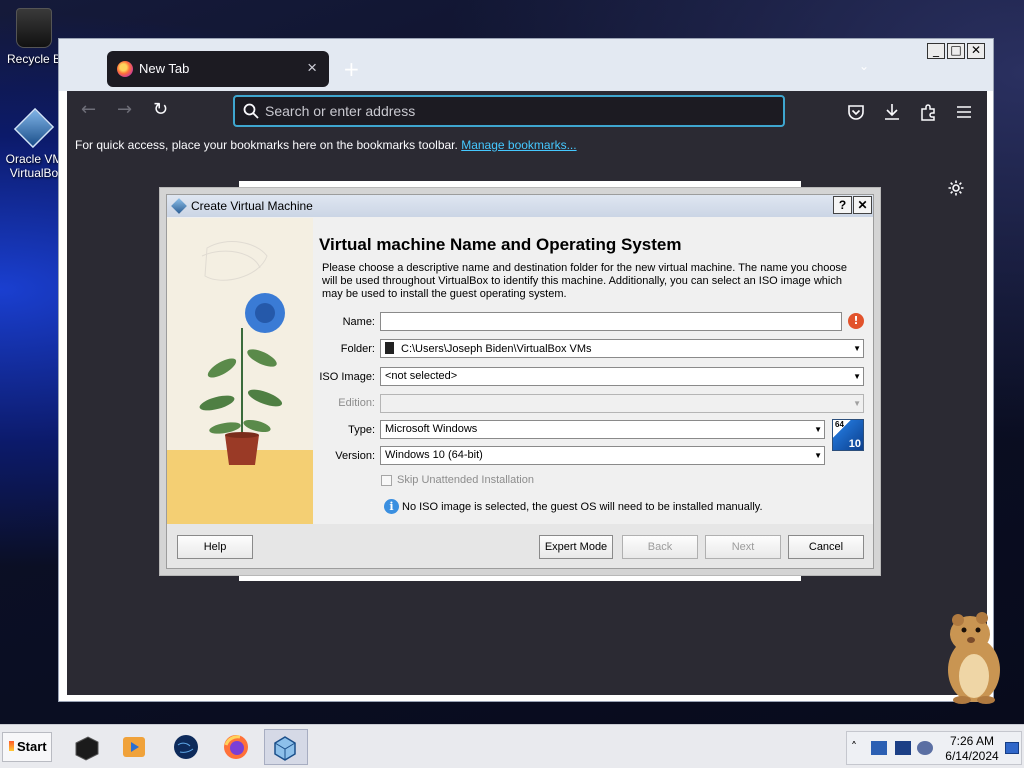 Image resolution: width=1024 pixels, height=768 pixels. Describe the element at coordinates (854, 747) in the screenshot. I see `tray-expand-icon: ˄` at that location.